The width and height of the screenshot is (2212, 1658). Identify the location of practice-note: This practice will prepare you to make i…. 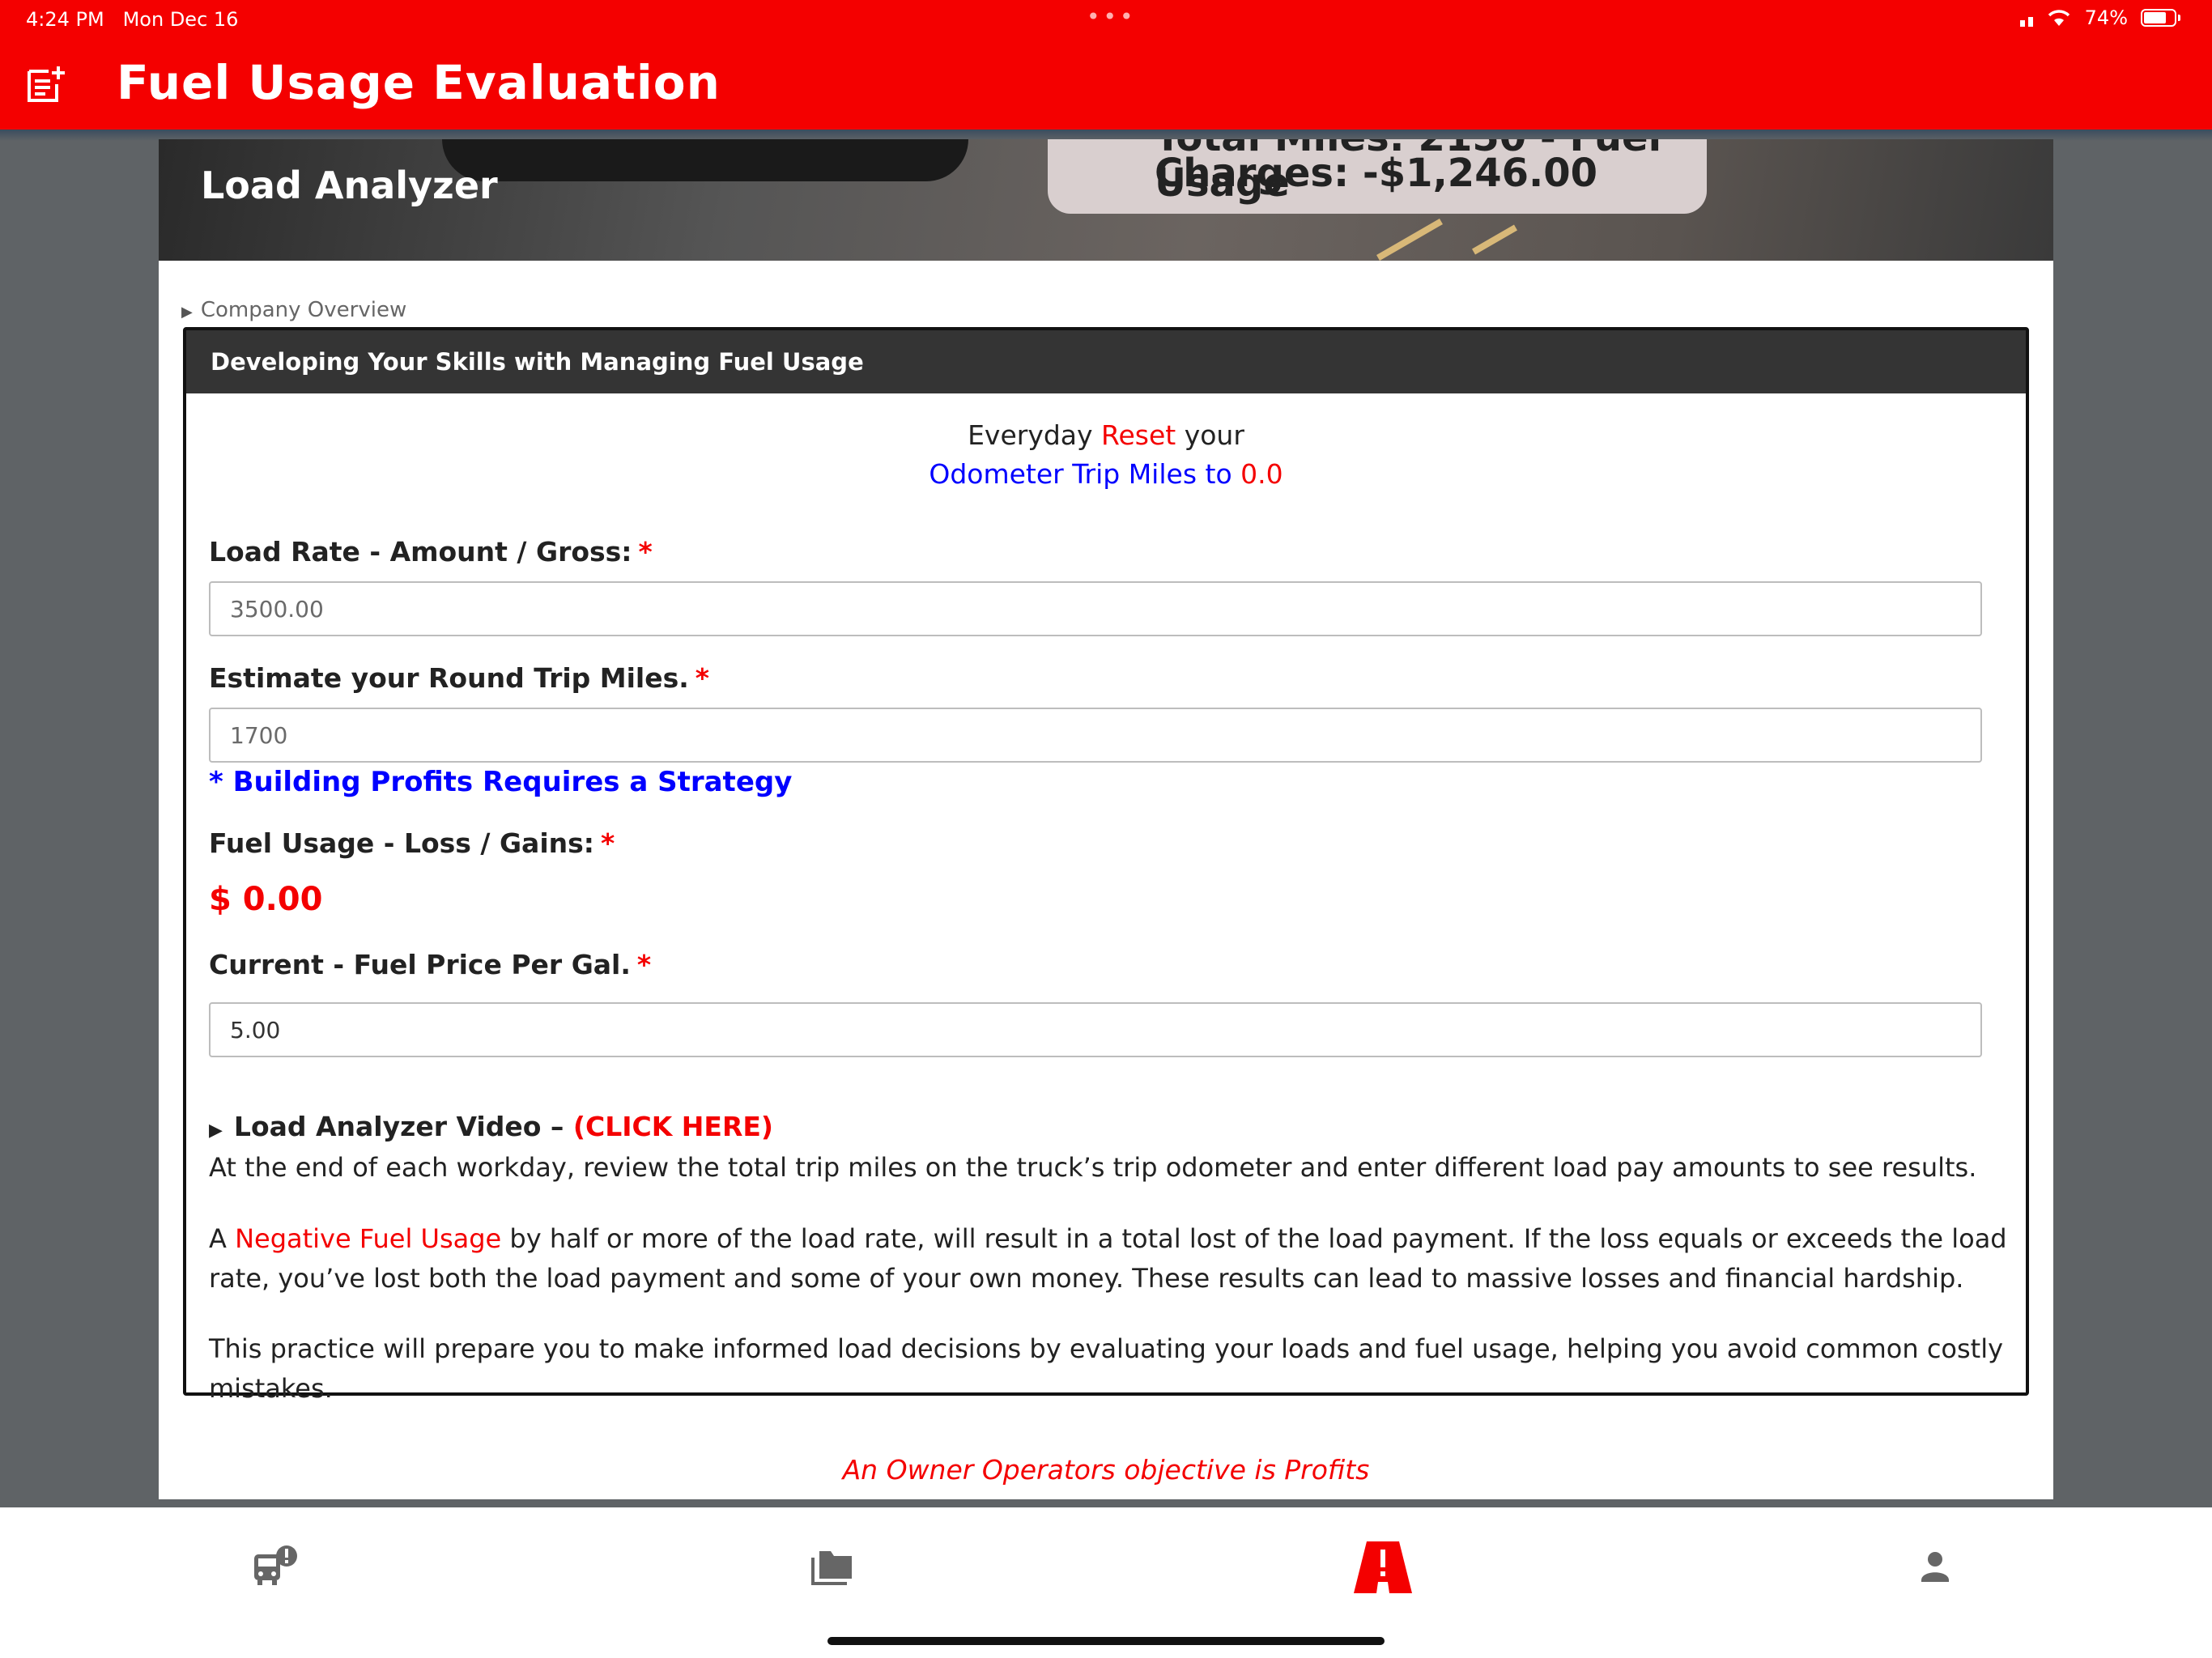
(1106, 1368).